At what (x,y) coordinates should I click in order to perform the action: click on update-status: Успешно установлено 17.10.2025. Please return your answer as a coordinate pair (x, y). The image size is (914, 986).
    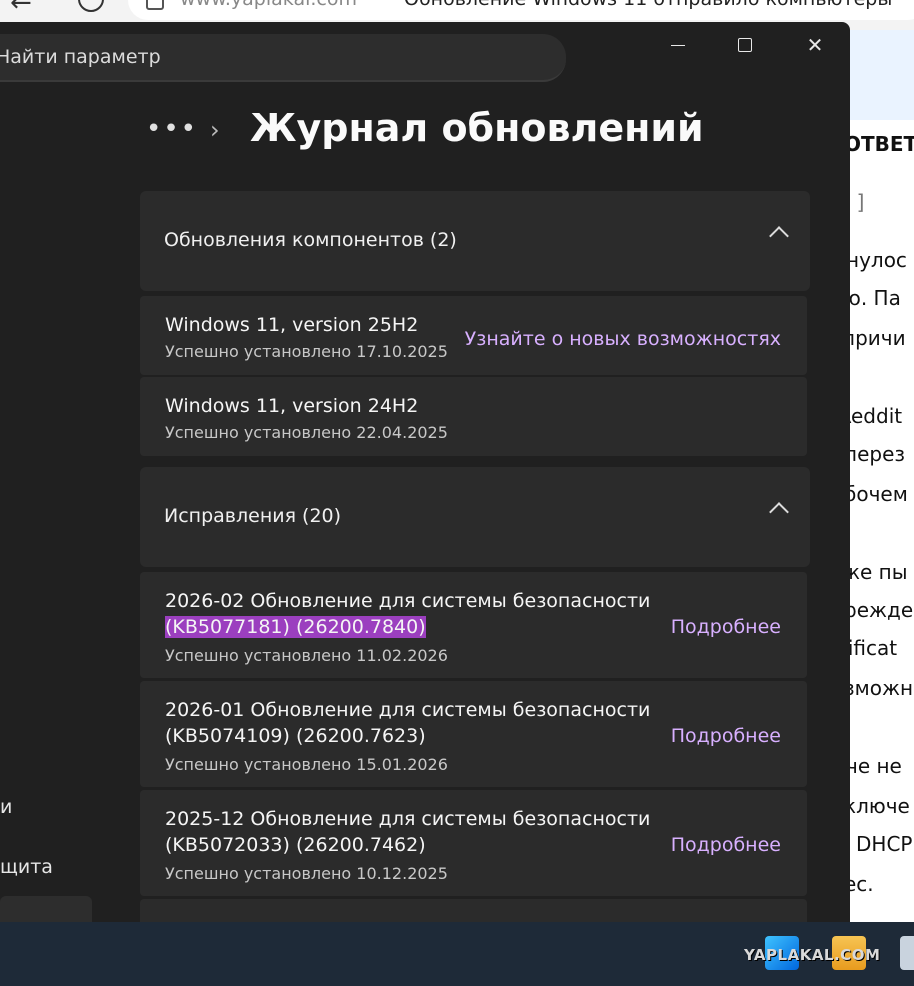
    Looking at the image, I should click on (306, 351).